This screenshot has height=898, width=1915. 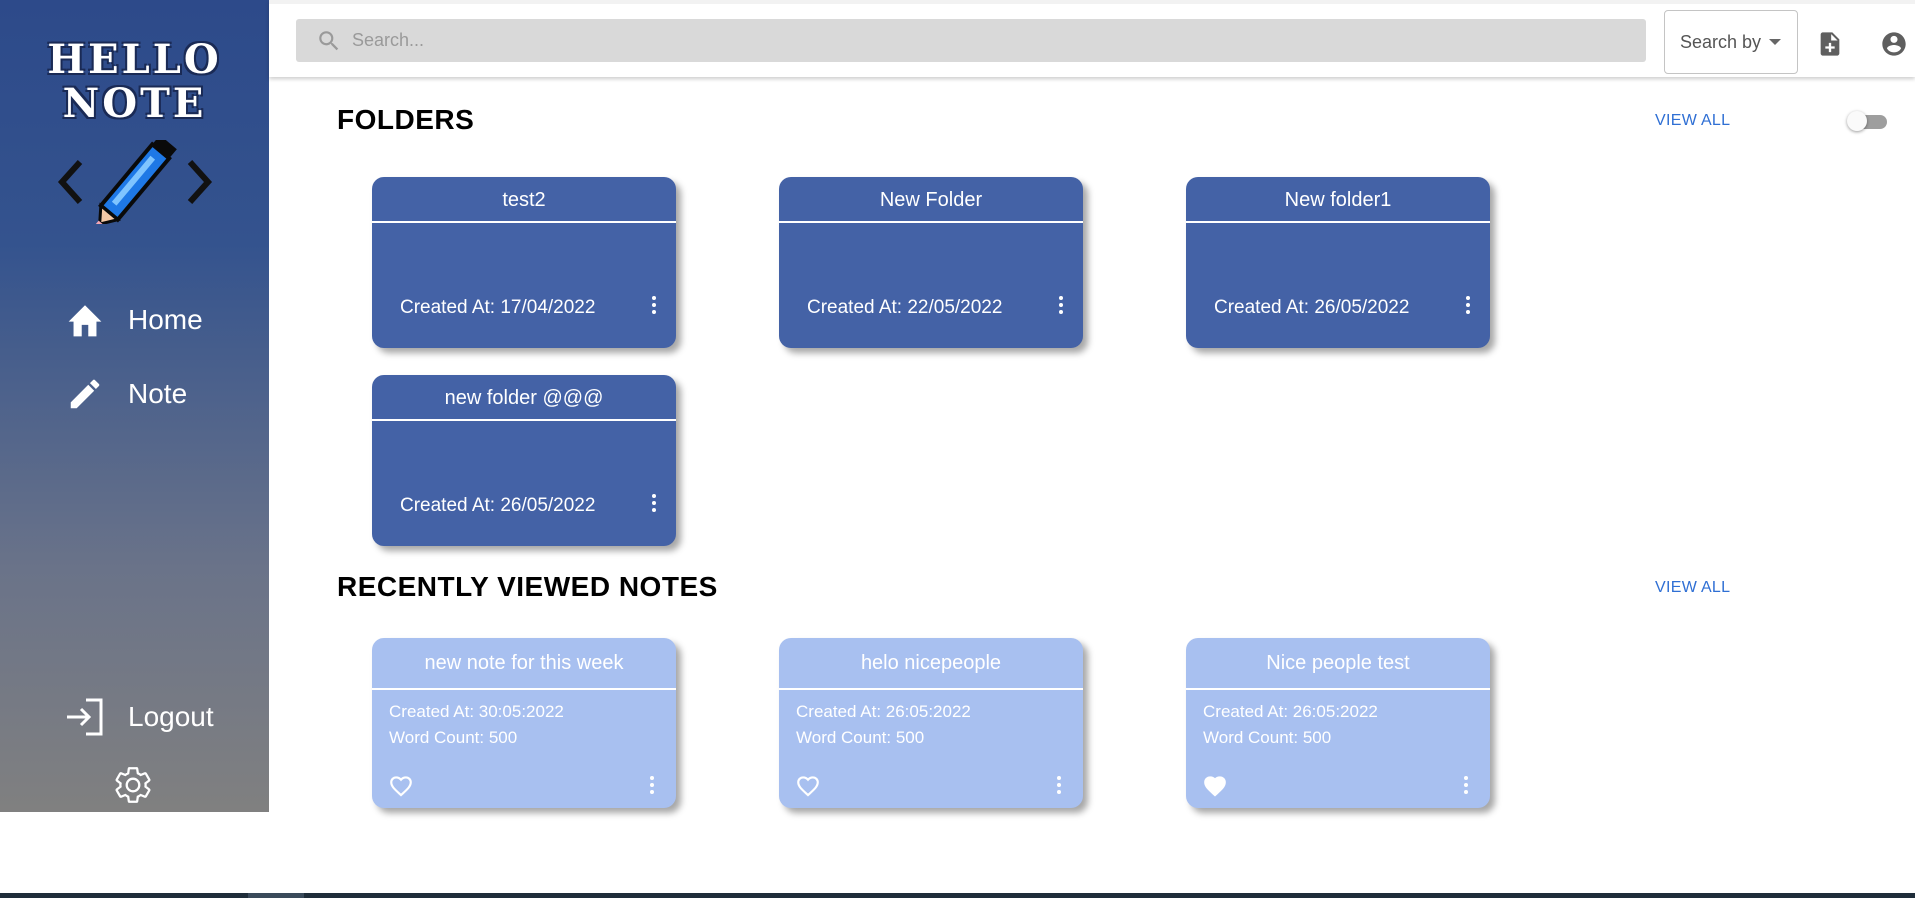 What do you see at coordinates (476, 725) in the screenshot?
I see `note-meta: Created At: 30:05:2022 Word Count: 500` at bounding box center [476, 725].